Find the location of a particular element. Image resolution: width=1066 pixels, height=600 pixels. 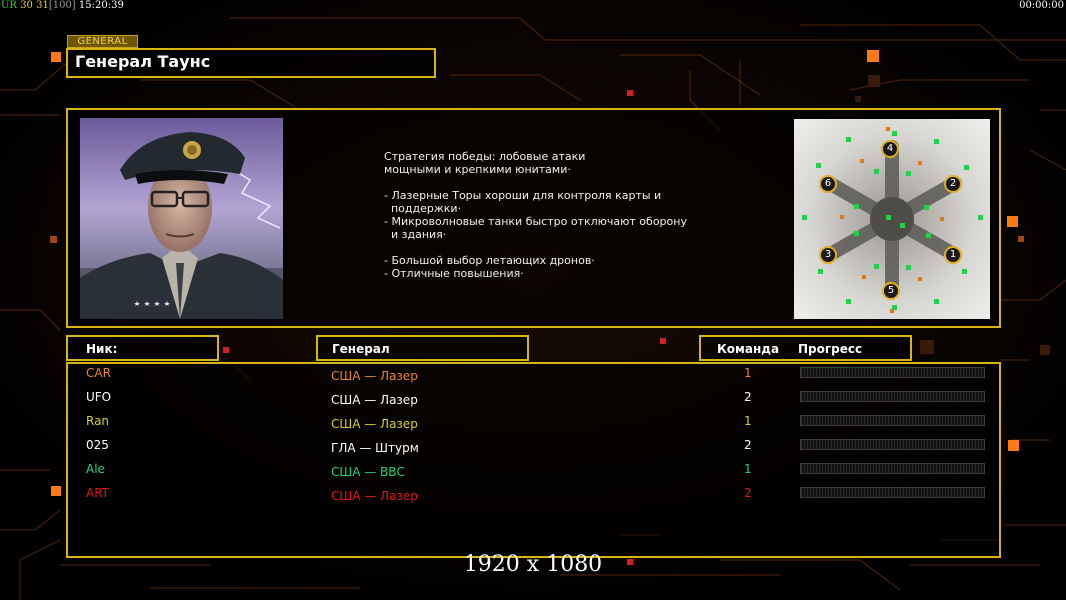

map-preview: 4 6 2 3 1 5 is located at coordinates (892, 219).